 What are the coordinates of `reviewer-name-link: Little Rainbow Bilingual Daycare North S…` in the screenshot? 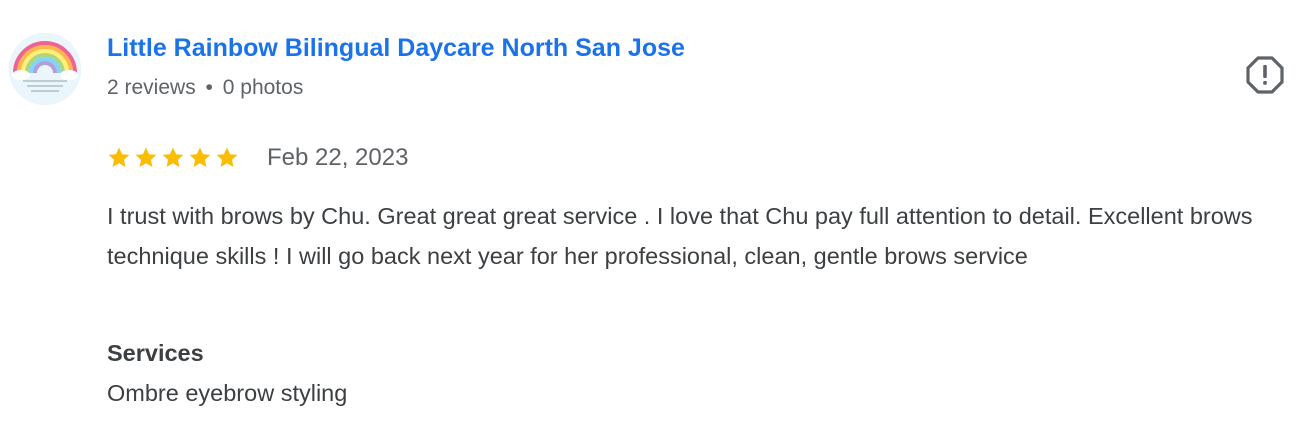 It's located at (396, 48).